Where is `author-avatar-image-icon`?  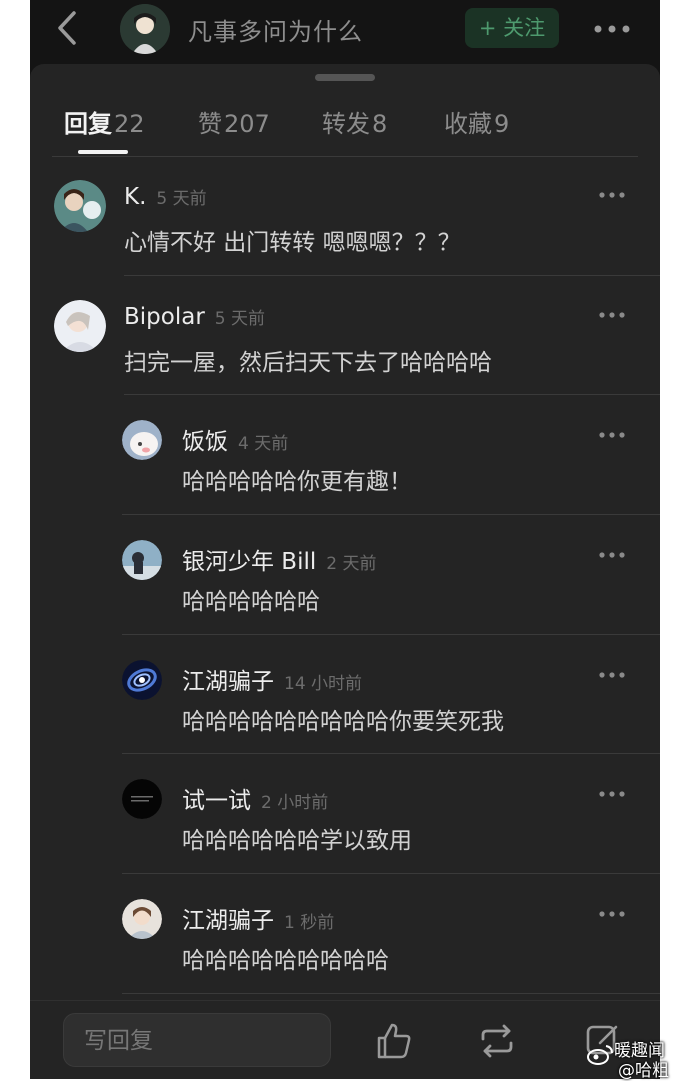 author-avatar-image-icon is located at coordinates (145, 29).